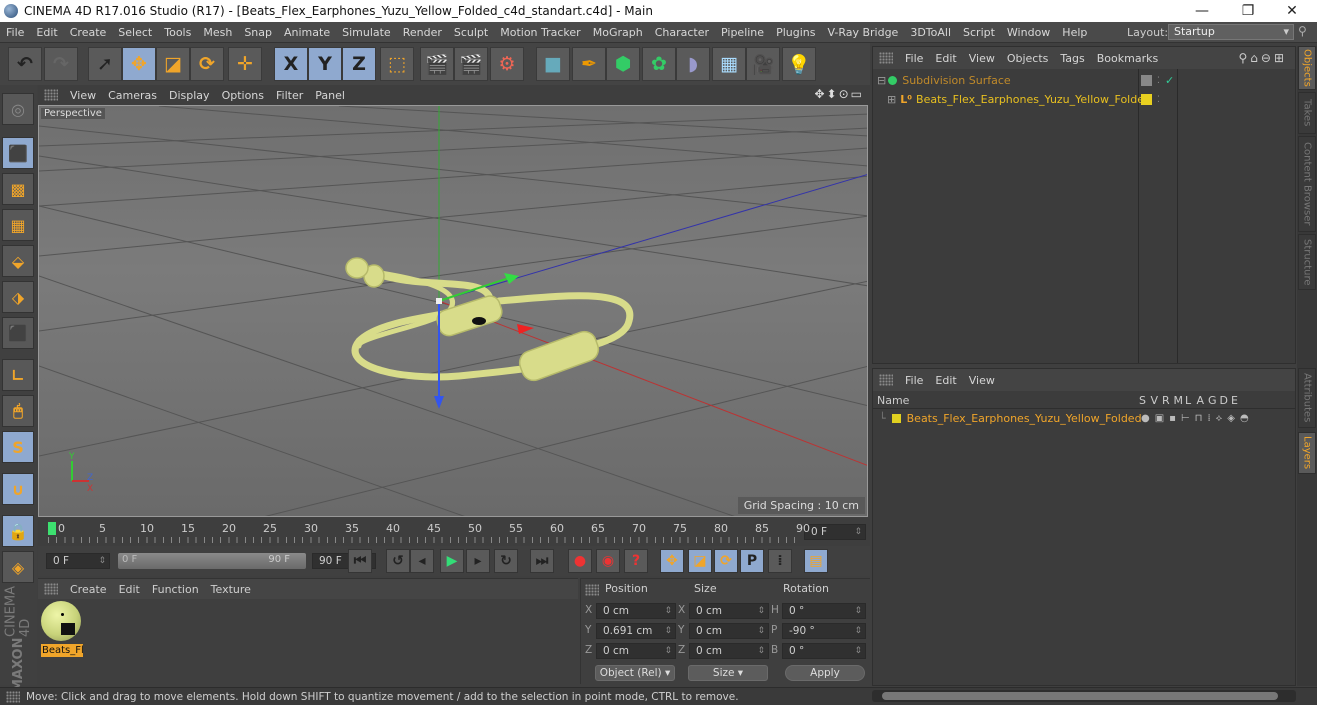 This screenshot has width=1317, height=705. What do you see at coordinates (893, 400) in the screenshot?
I see `layer-column-name: Name` at bounding box center [893, 400].